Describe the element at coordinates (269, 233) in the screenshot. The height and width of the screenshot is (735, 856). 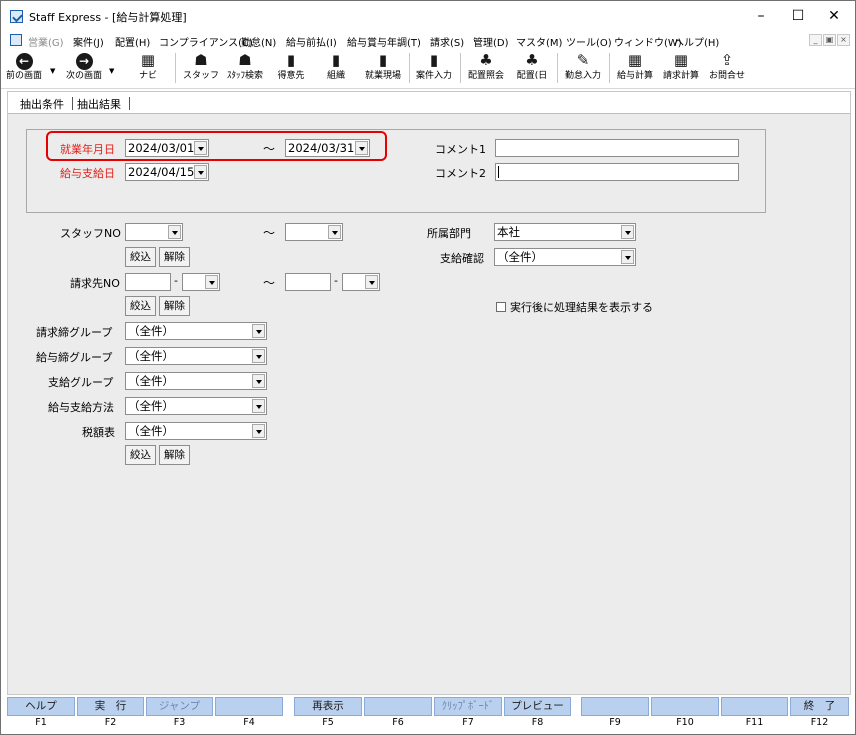
I see `range-tilde: ～` at that location.